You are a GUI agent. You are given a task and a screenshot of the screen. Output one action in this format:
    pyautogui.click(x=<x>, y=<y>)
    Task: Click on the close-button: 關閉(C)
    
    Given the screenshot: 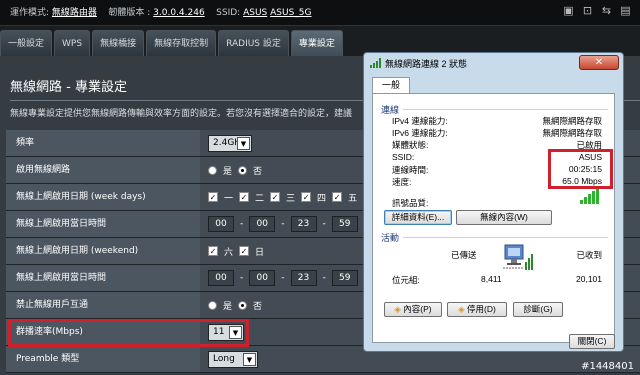 What is the action you would take?
    pyautogui.click(x=592, y=341)
    